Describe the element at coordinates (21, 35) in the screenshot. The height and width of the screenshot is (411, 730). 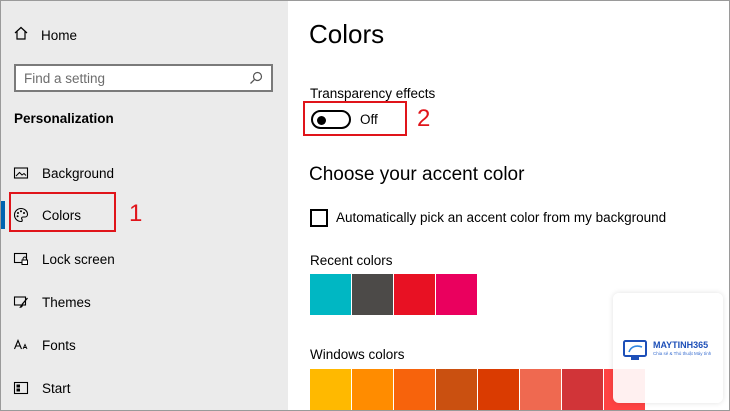
I see `home-icon` at that location.